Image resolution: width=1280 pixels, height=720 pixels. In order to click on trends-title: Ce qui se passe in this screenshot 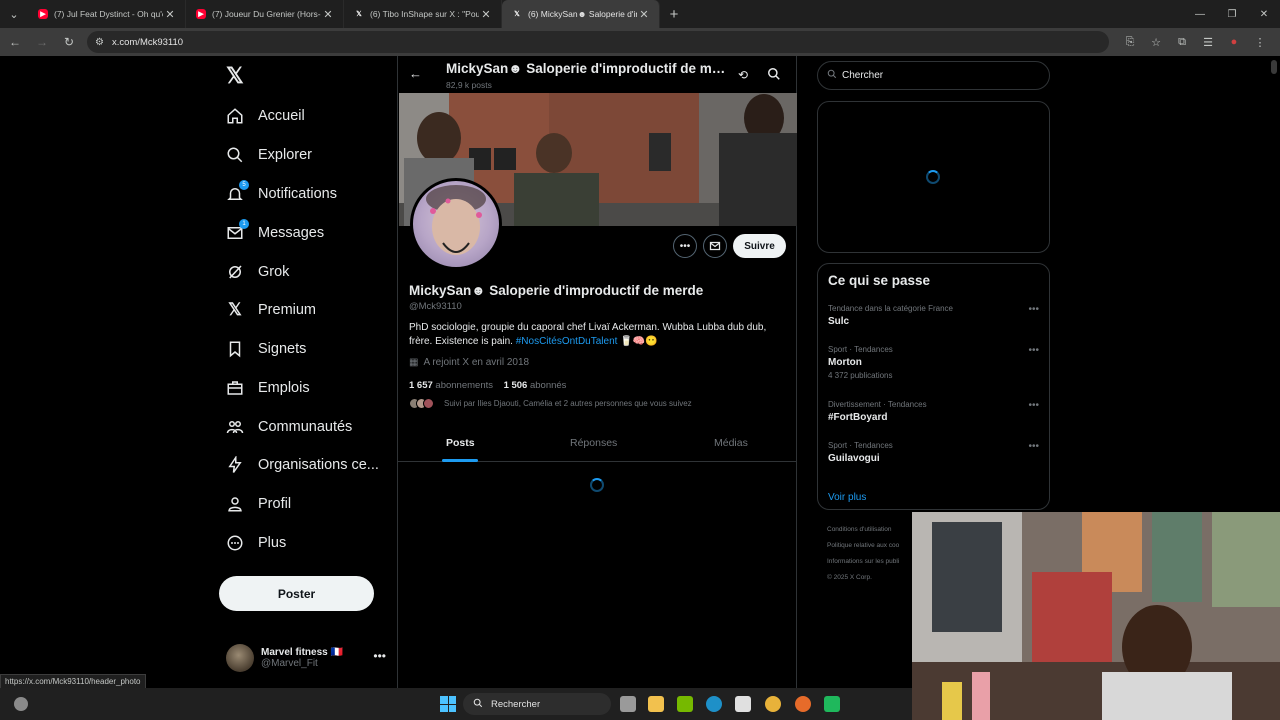, I will do `click(879, 280)`.